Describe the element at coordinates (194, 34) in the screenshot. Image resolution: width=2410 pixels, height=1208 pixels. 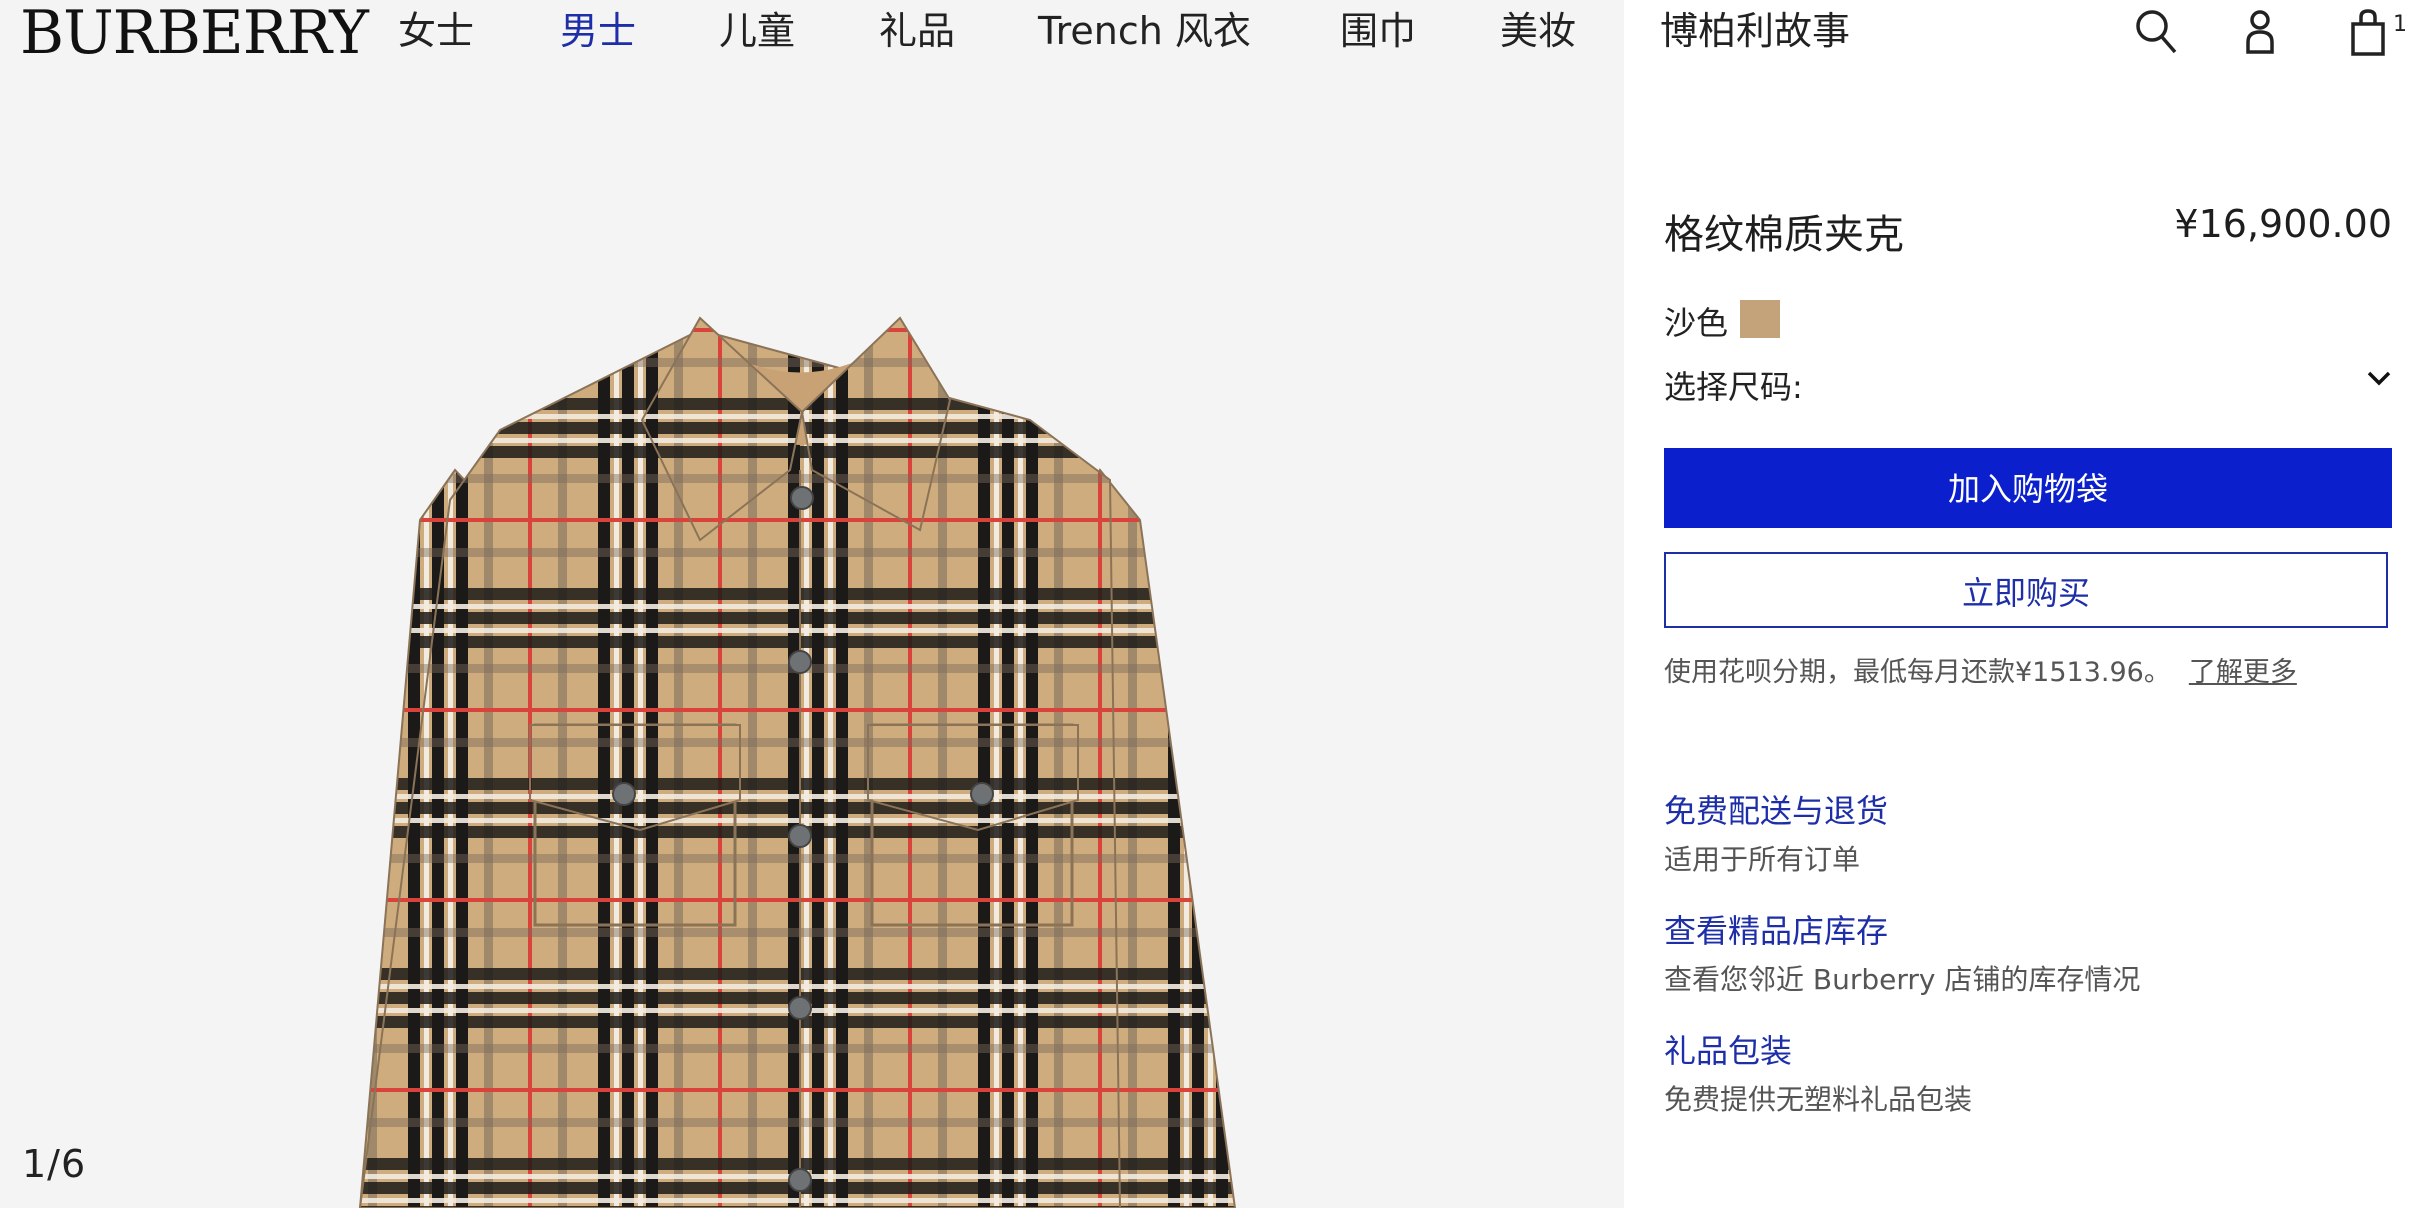
I see `brand-logo: BURBERRY` at that location.